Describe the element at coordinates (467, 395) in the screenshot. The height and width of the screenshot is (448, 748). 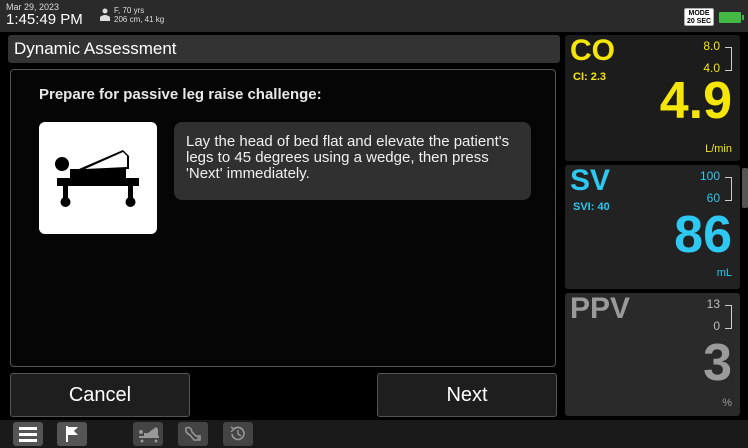
I see `next-button: Next` at that location.